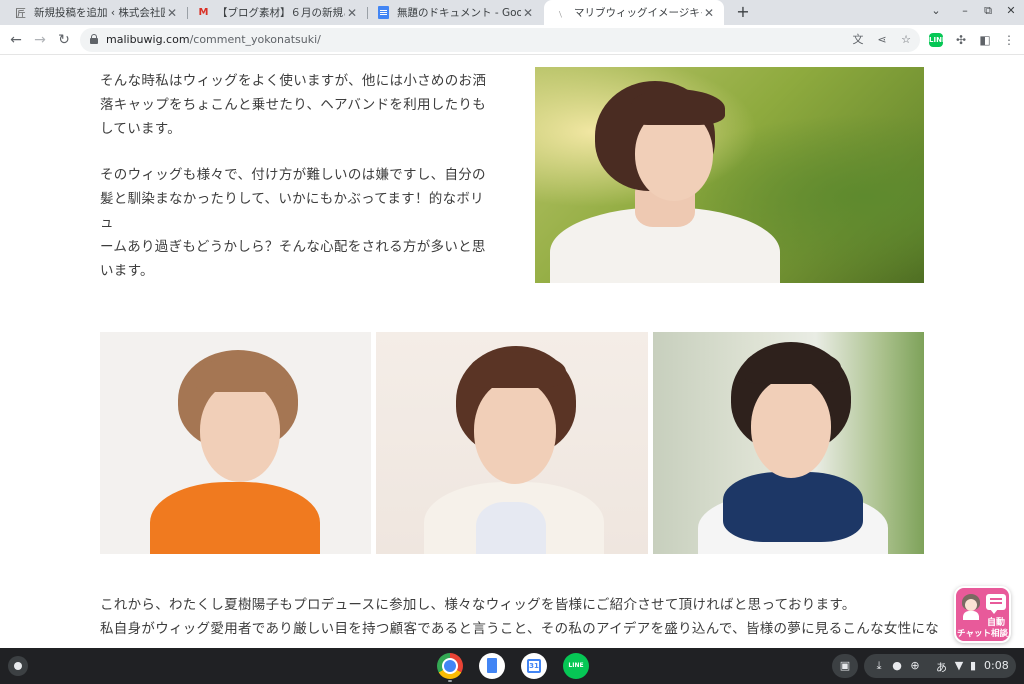  What do you see at coordinates (985, 40) in the screenshot?
I see `side-panel-icon: ◧` at bounding box center [985, 40].